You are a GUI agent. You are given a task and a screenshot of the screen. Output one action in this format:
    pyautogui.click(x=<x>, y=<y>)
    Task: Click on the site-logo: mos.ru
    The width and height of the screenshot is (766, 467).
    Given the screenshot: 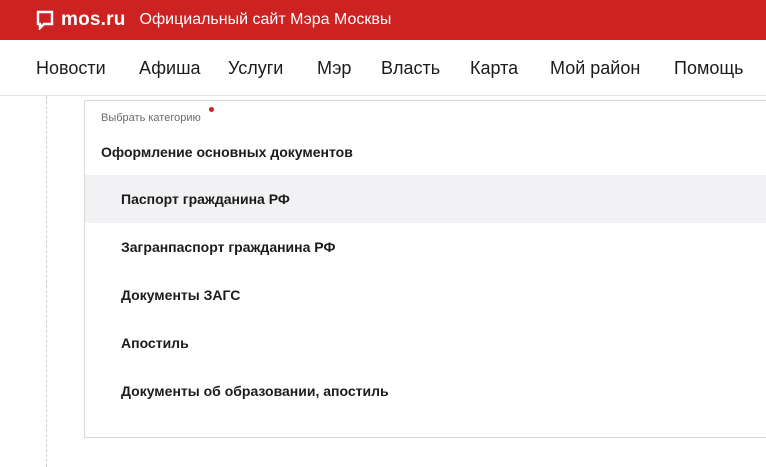 What is the action you would take?
    pyautogui.click(x=80, y=20)
    